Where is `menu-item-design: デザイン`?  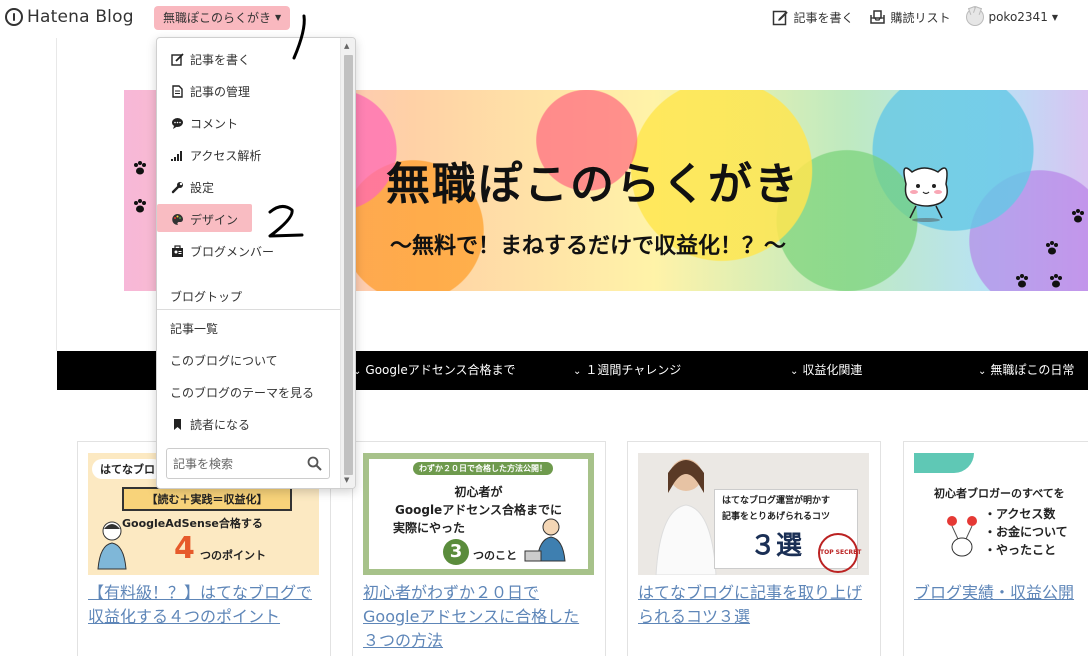
menu-item-design: デザイン is located at coordinates (248, 219).